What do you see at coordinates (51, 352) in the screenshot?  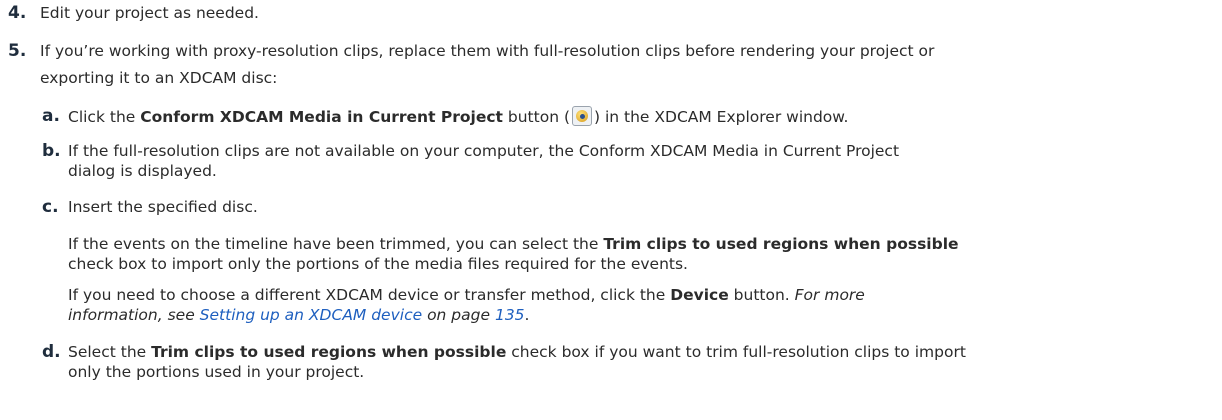 I see `substep-letter: d.` at bounding box center [51, 352].